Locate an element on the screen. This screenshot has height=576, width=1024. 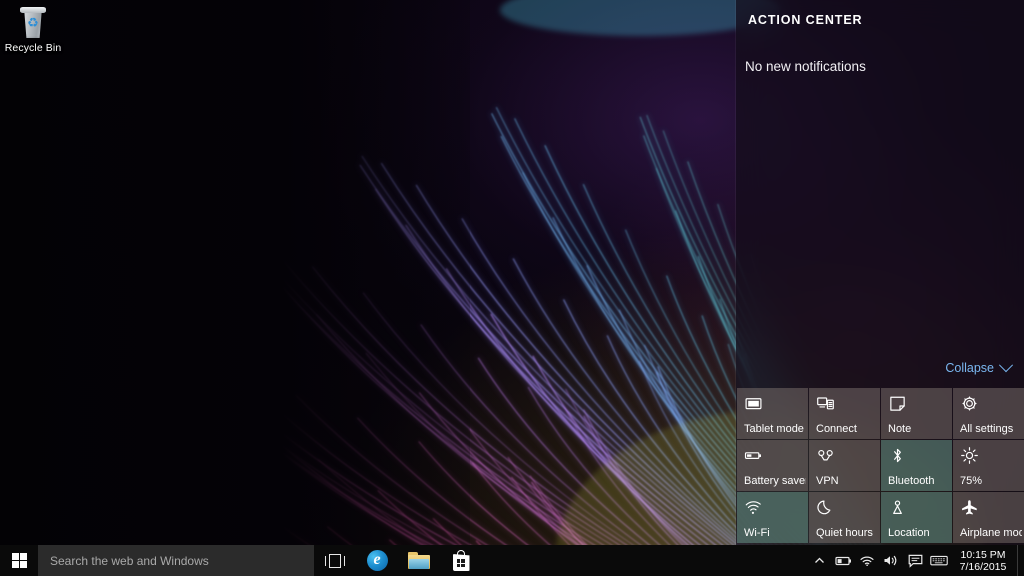
desktop-icon-label: Recycle Bin is located at coordinates (33, 48).